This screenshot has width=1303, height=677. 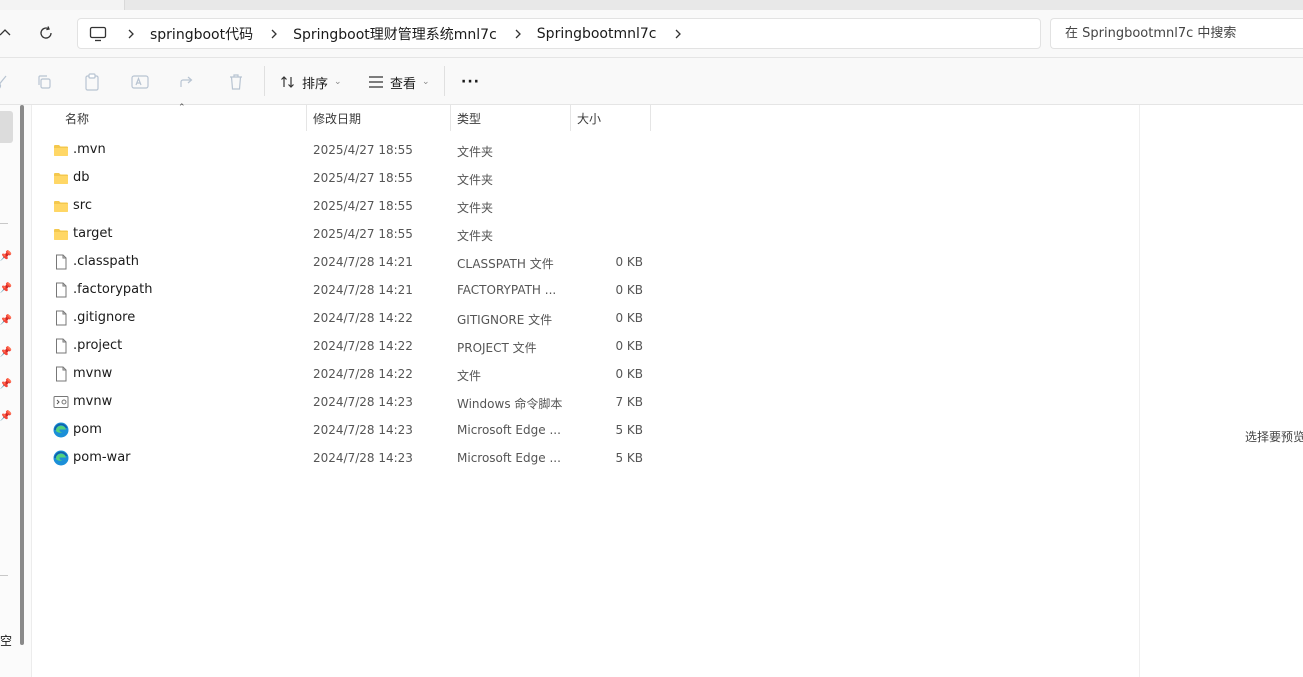 What do you see at coordinates (98, 34) in the screenshot?
I see `this-pc-button` at bounding box center [98, 34].